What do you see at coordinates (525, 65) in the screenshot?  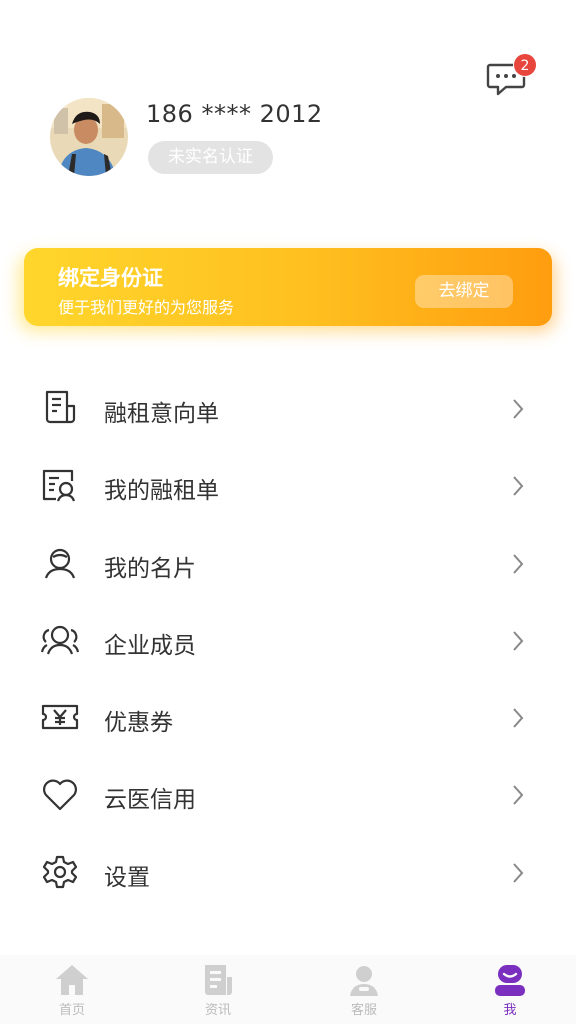 I see `message-count-badge: 2` at bounding box center [525, 65].